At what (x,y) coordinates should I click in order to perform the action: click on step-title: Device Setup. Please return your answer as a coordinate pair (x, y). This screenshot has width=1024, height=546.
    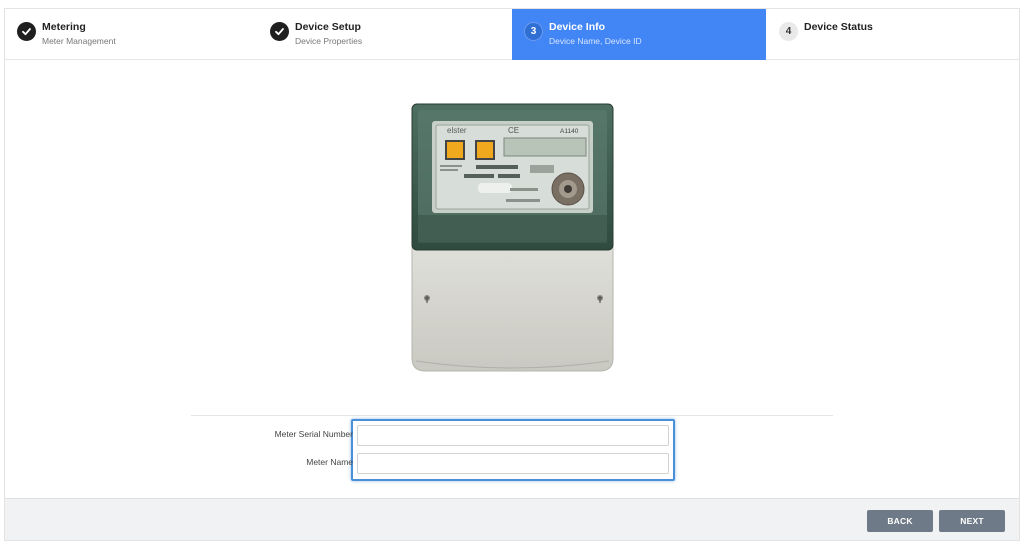
    Looking at the image, I should click on (328, 27).